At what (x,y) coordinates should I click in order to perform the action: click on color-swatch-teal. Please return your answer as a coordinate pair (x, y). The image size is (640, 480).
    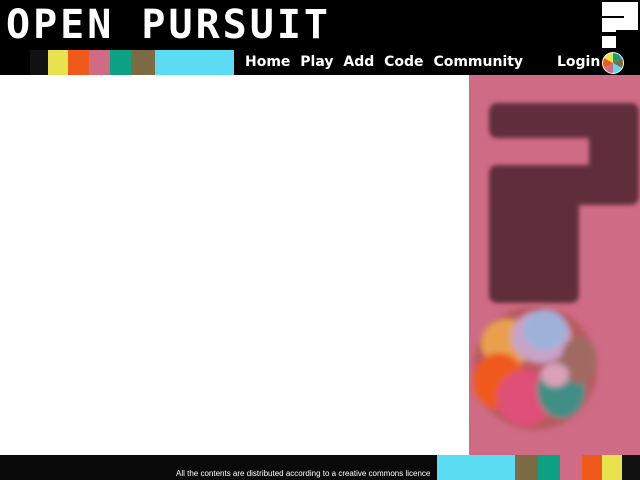
    Looking at the image, I should click on (120, 62).